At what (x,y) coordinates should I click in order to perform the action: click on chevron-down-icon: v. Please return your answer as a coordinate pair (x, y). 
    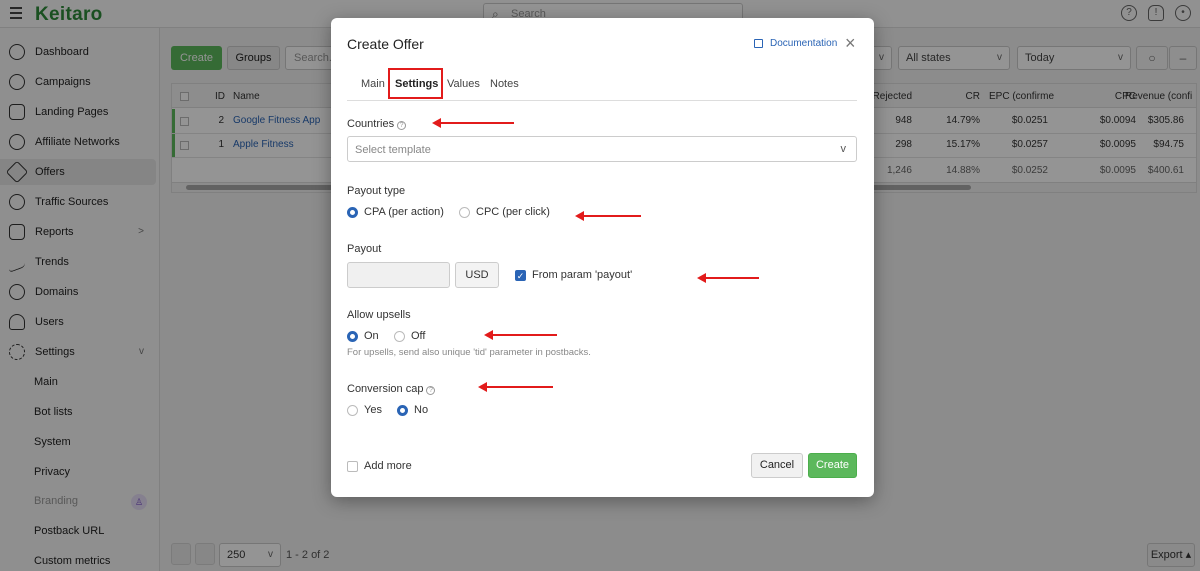
    Looking at the image, I should click on (843, 149).